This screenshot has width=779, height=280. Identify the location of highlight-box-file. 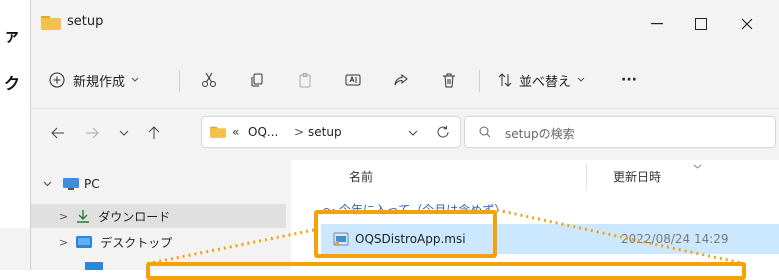
(405, 234).